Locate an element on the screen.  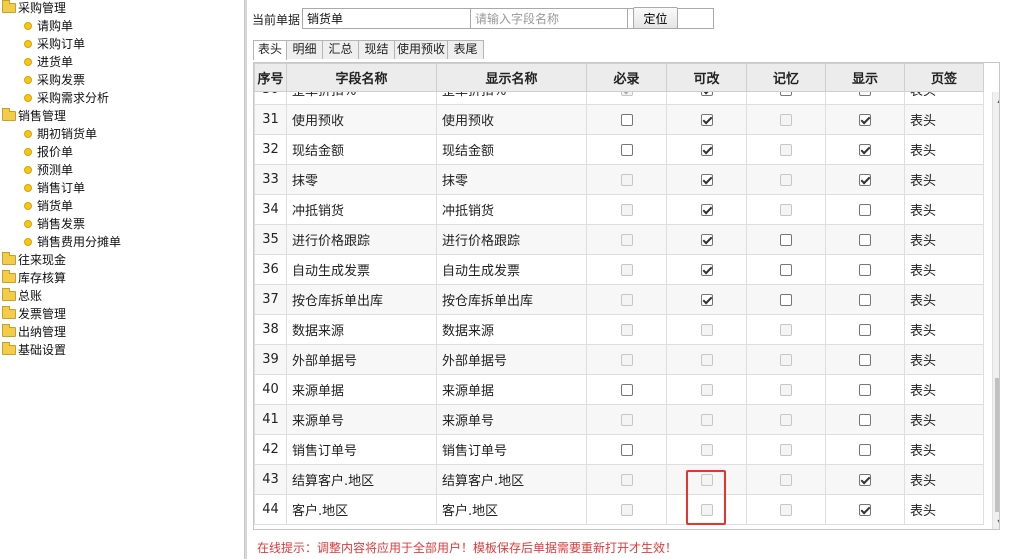
tree-leaf: 采购订单 is located at coordinates (54, 44).